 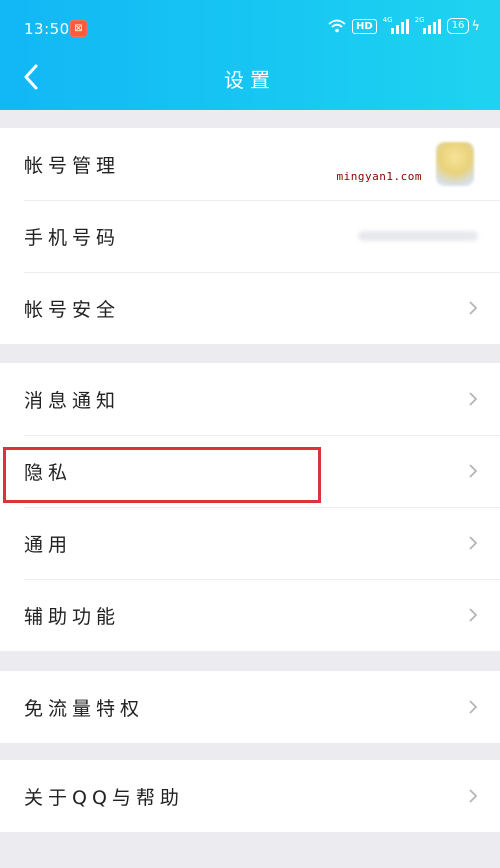 I want to click on settings-item-label: 帐号管理, so click(x=72, y=165).